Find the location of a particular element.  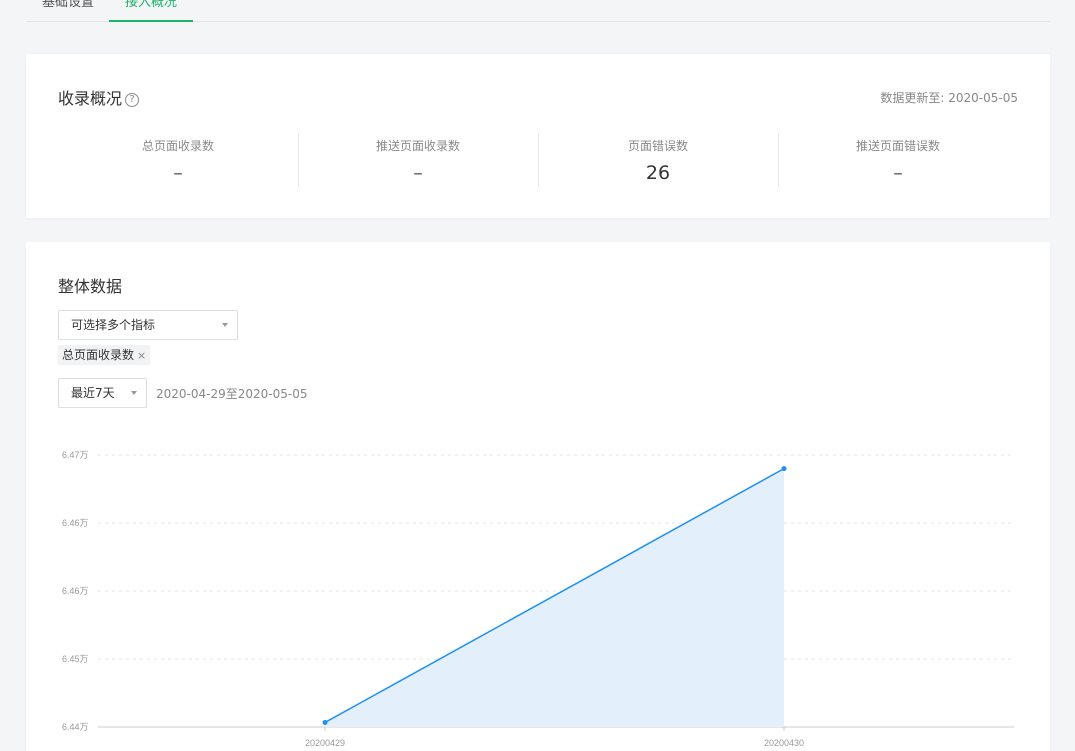

tab-bar: 基础设置 接入概况 is located at coordinates (538, 11).